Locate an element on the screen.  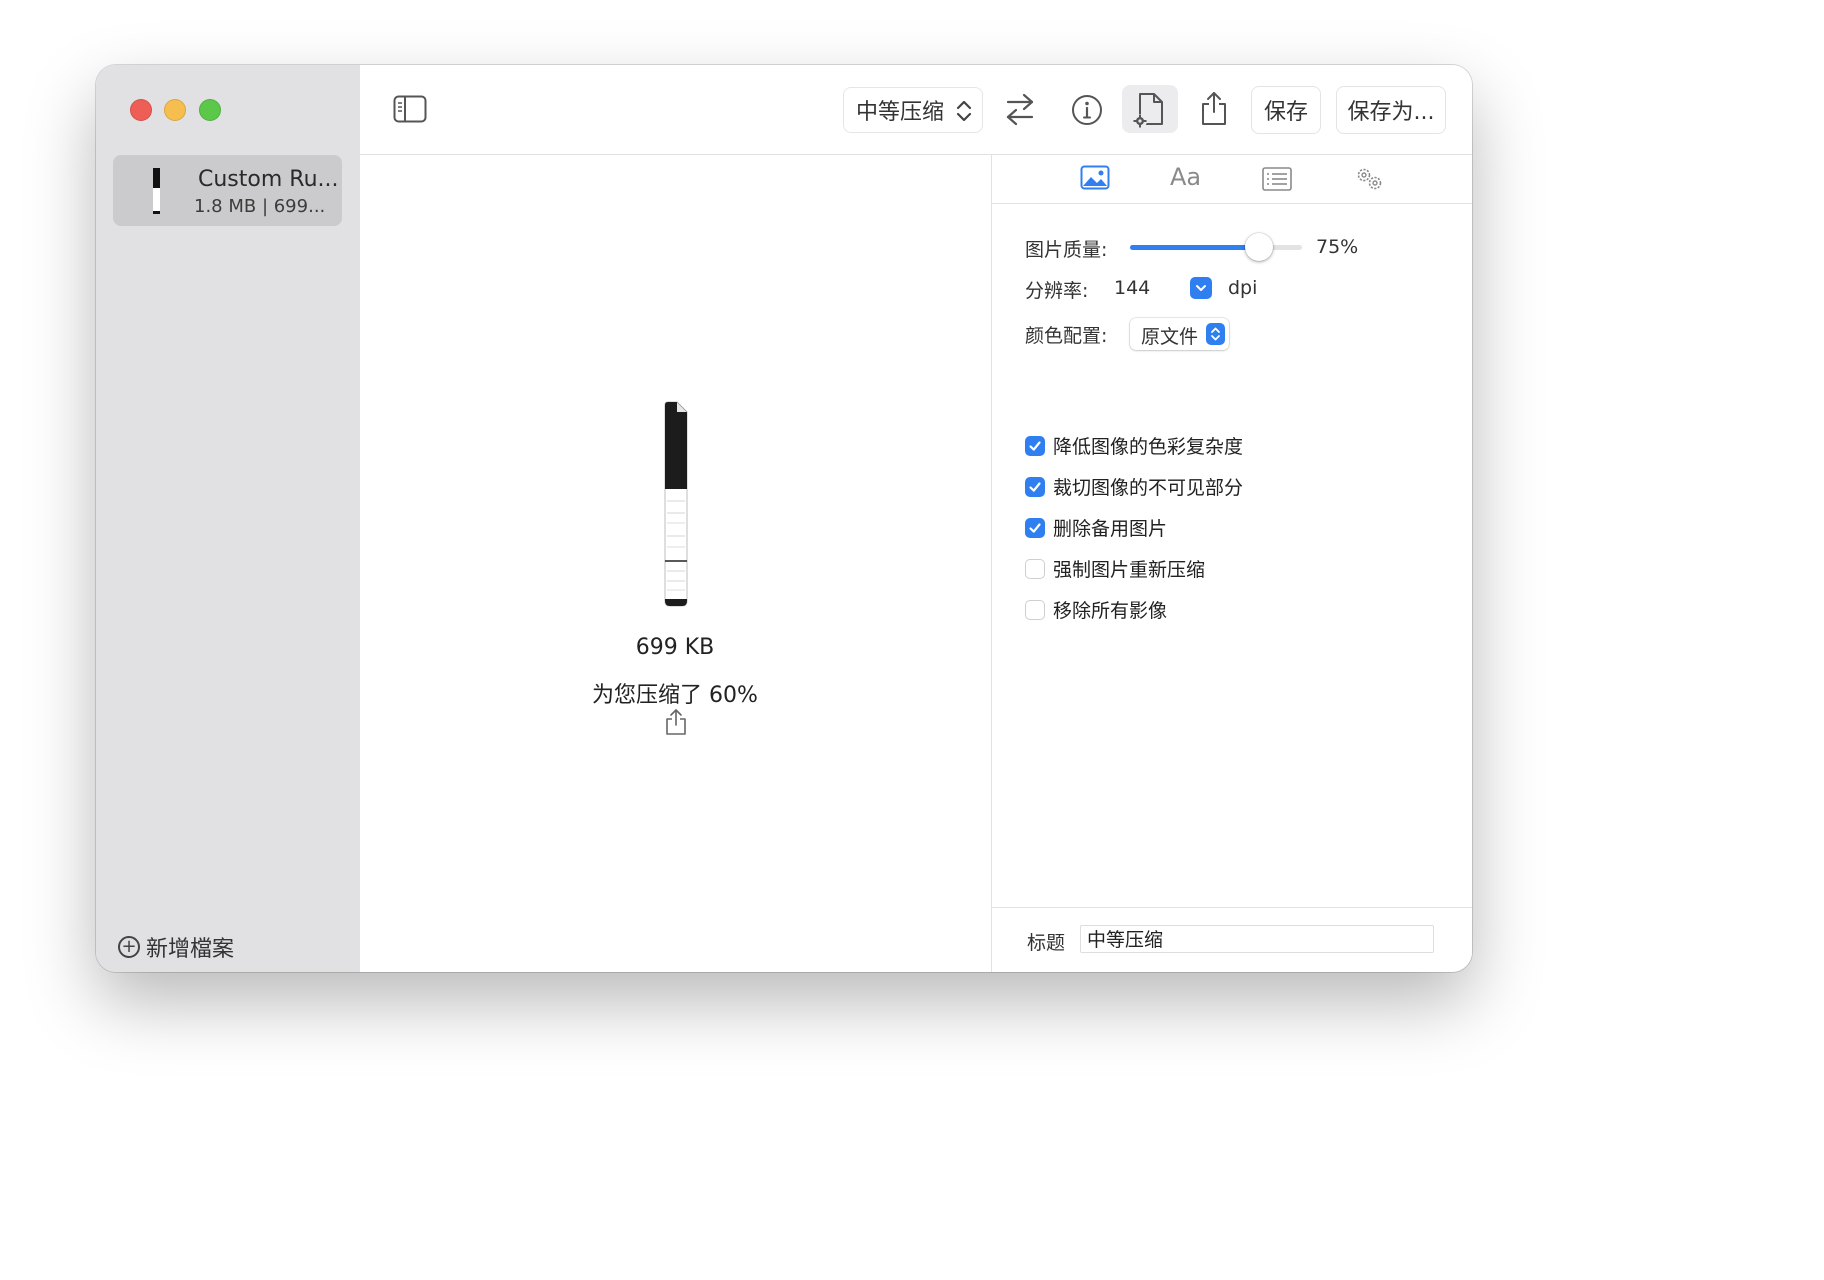
option-label: 删除备用图片 is located at coordinates (1110, 529).